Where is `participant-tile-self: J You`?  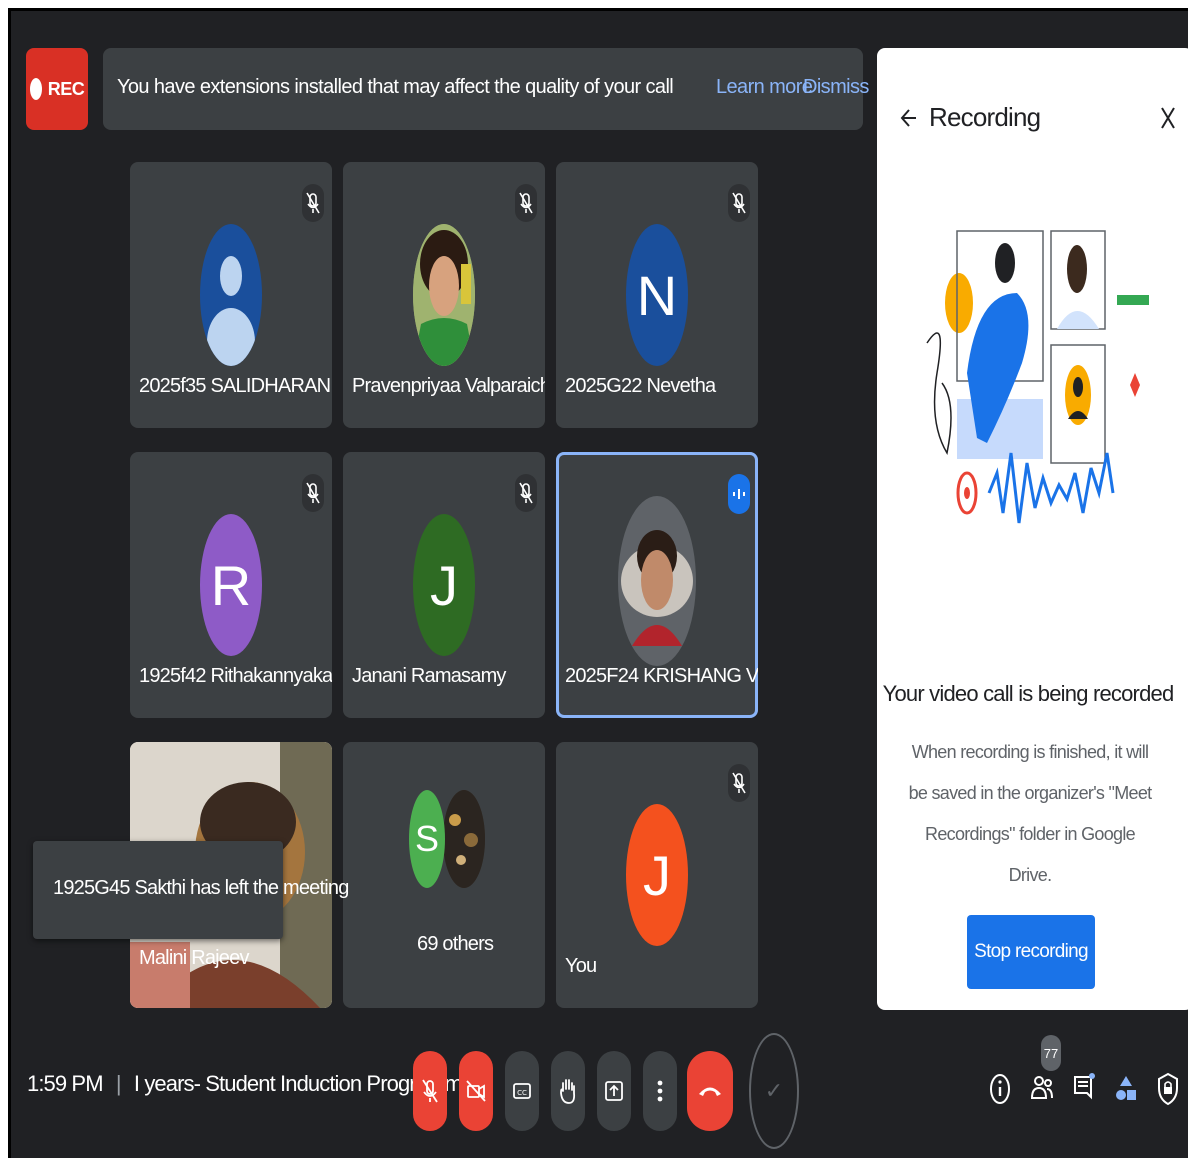
participant-tile-self: J You is located at coordinates (657, 875).